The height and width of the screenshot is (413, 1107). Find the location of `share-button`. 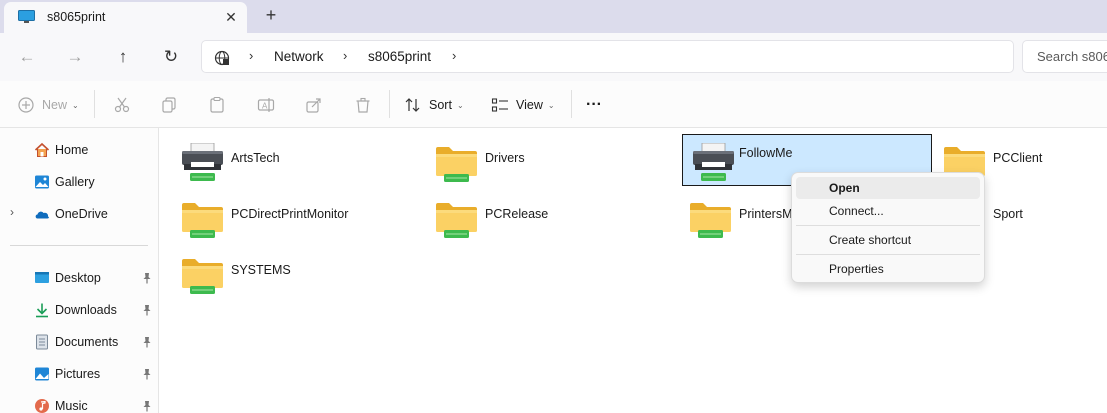

share-button is located at coordinates (314, 105).